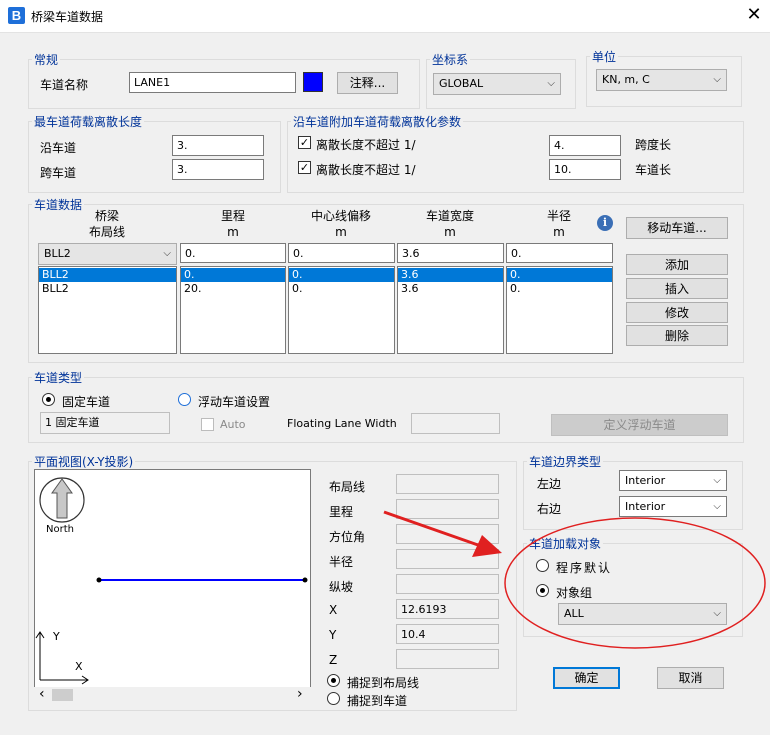  I want to click on max-lane-label: 离散长度不超过 1/, so click(366, 170).